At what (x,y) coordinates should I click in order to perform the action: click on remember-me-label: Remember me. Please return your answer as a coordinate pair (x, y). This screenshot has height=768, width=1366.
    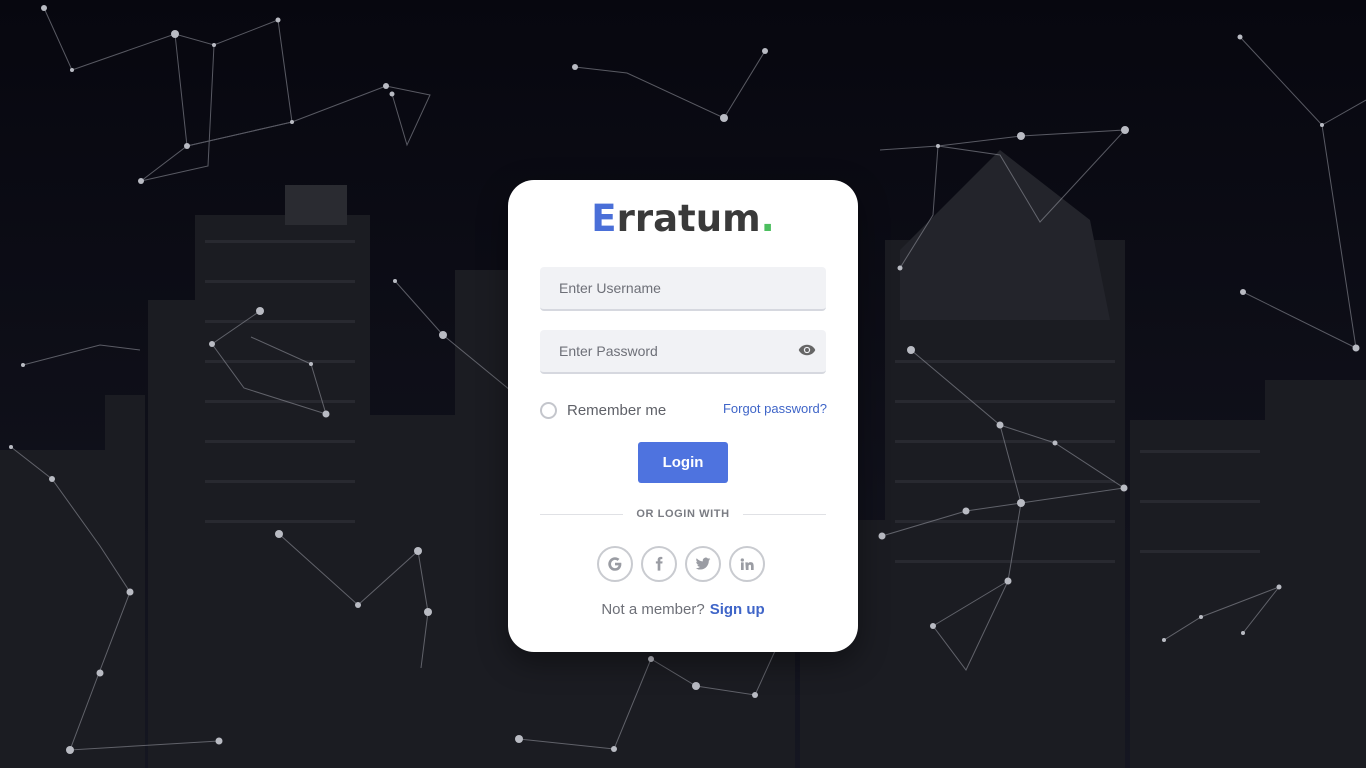
    Looking at the image, I should click on (617, 410).